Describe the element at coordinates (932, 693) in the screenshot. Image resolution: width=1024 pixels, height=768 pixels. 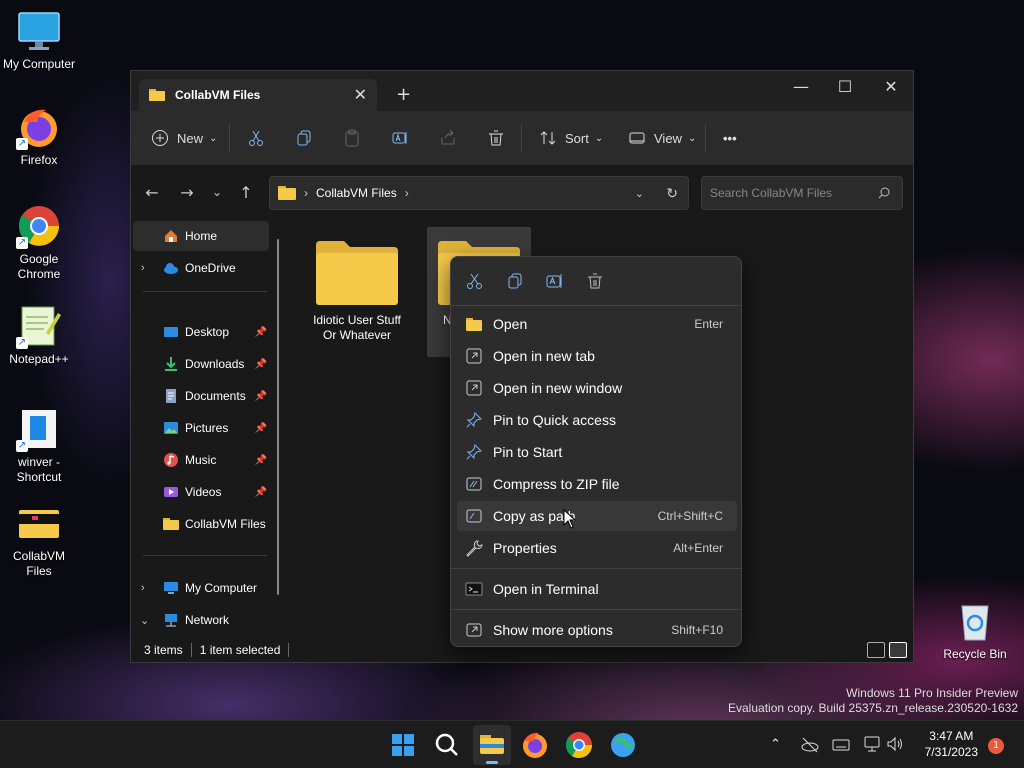
I see `watermark-line-1: Windows 11 Pro Insider Preview` at that location.